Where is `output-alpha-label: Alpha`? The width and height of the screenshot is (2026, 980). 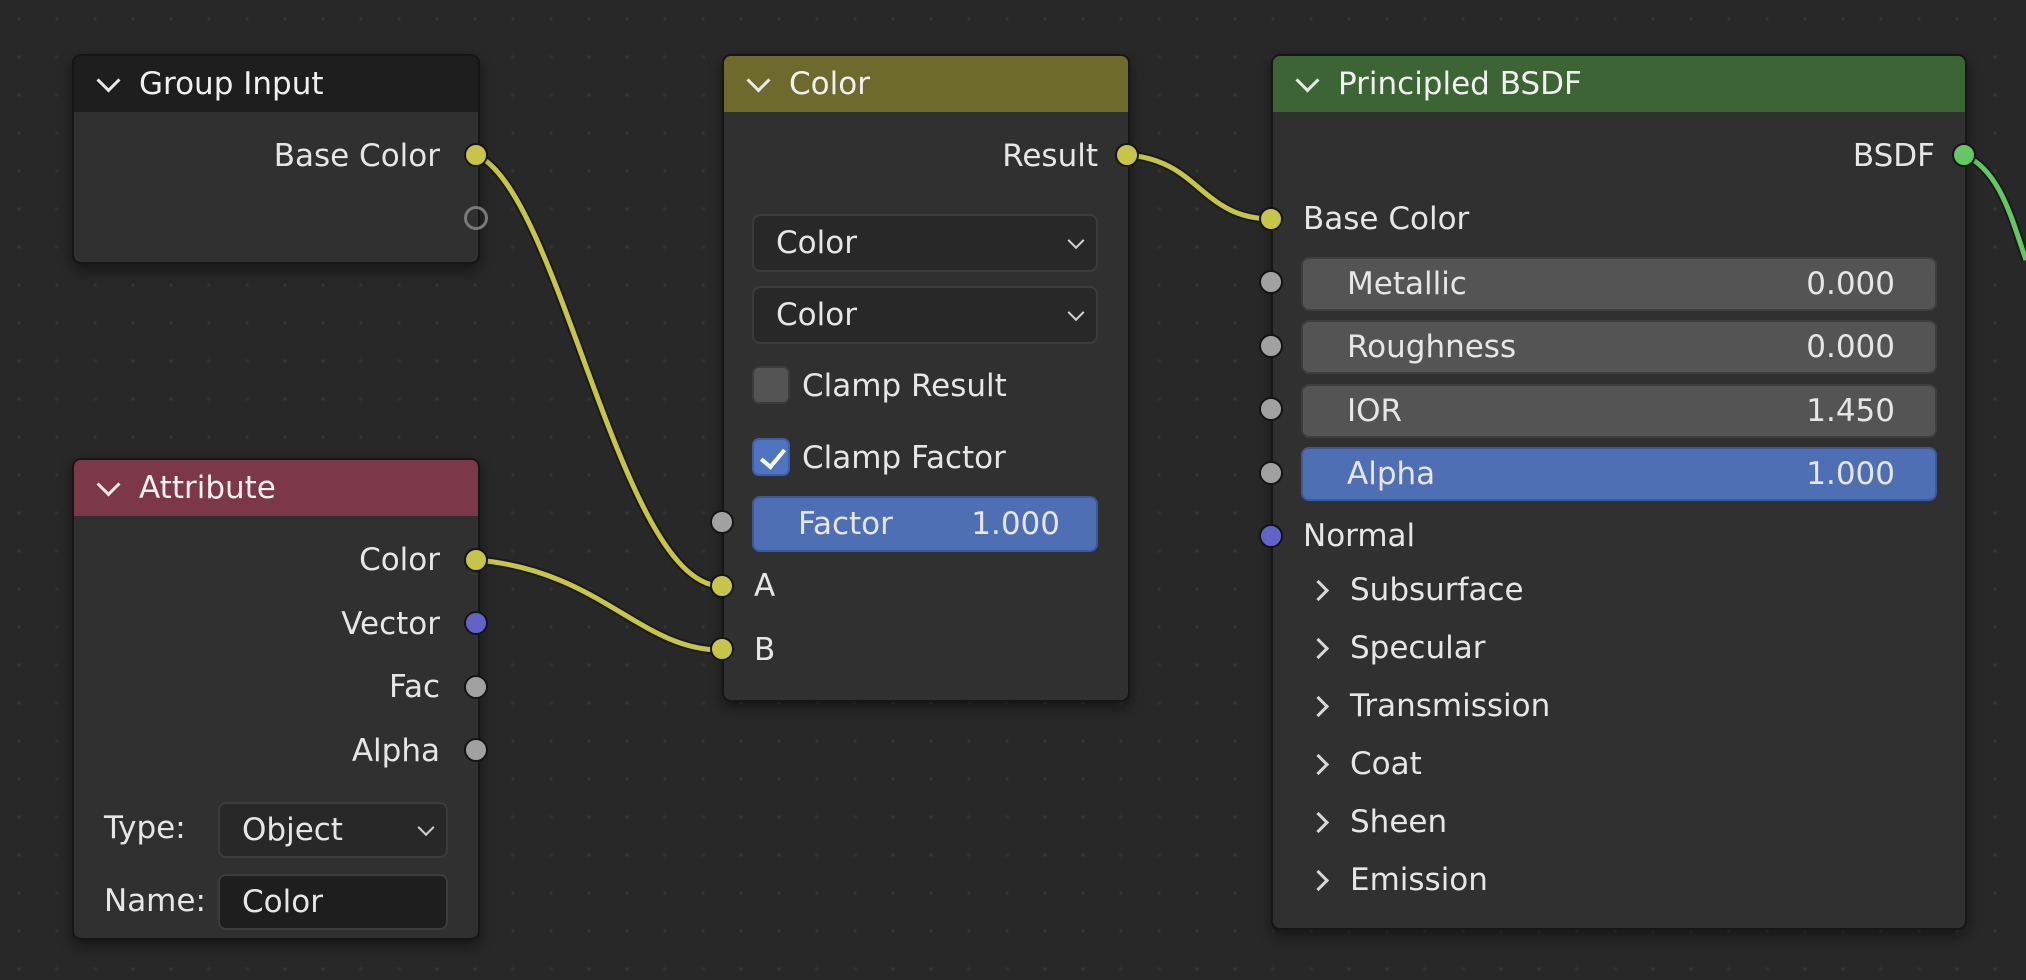 output-alpha-label: Alpha is located at coordinates (395, 751).